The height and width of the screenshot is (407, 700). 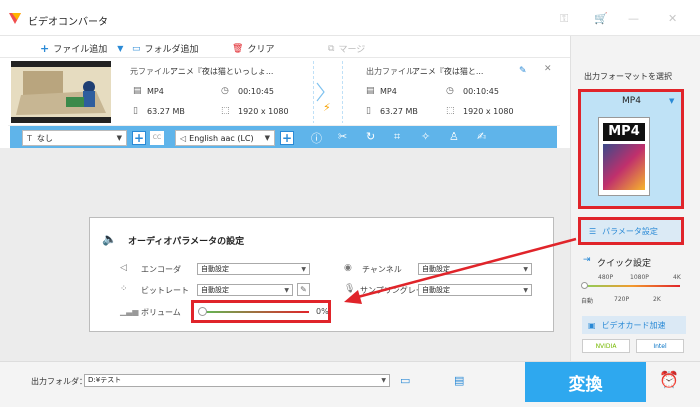 I want to click on quick-1080p: 1080P, so click(x=639, y=277).